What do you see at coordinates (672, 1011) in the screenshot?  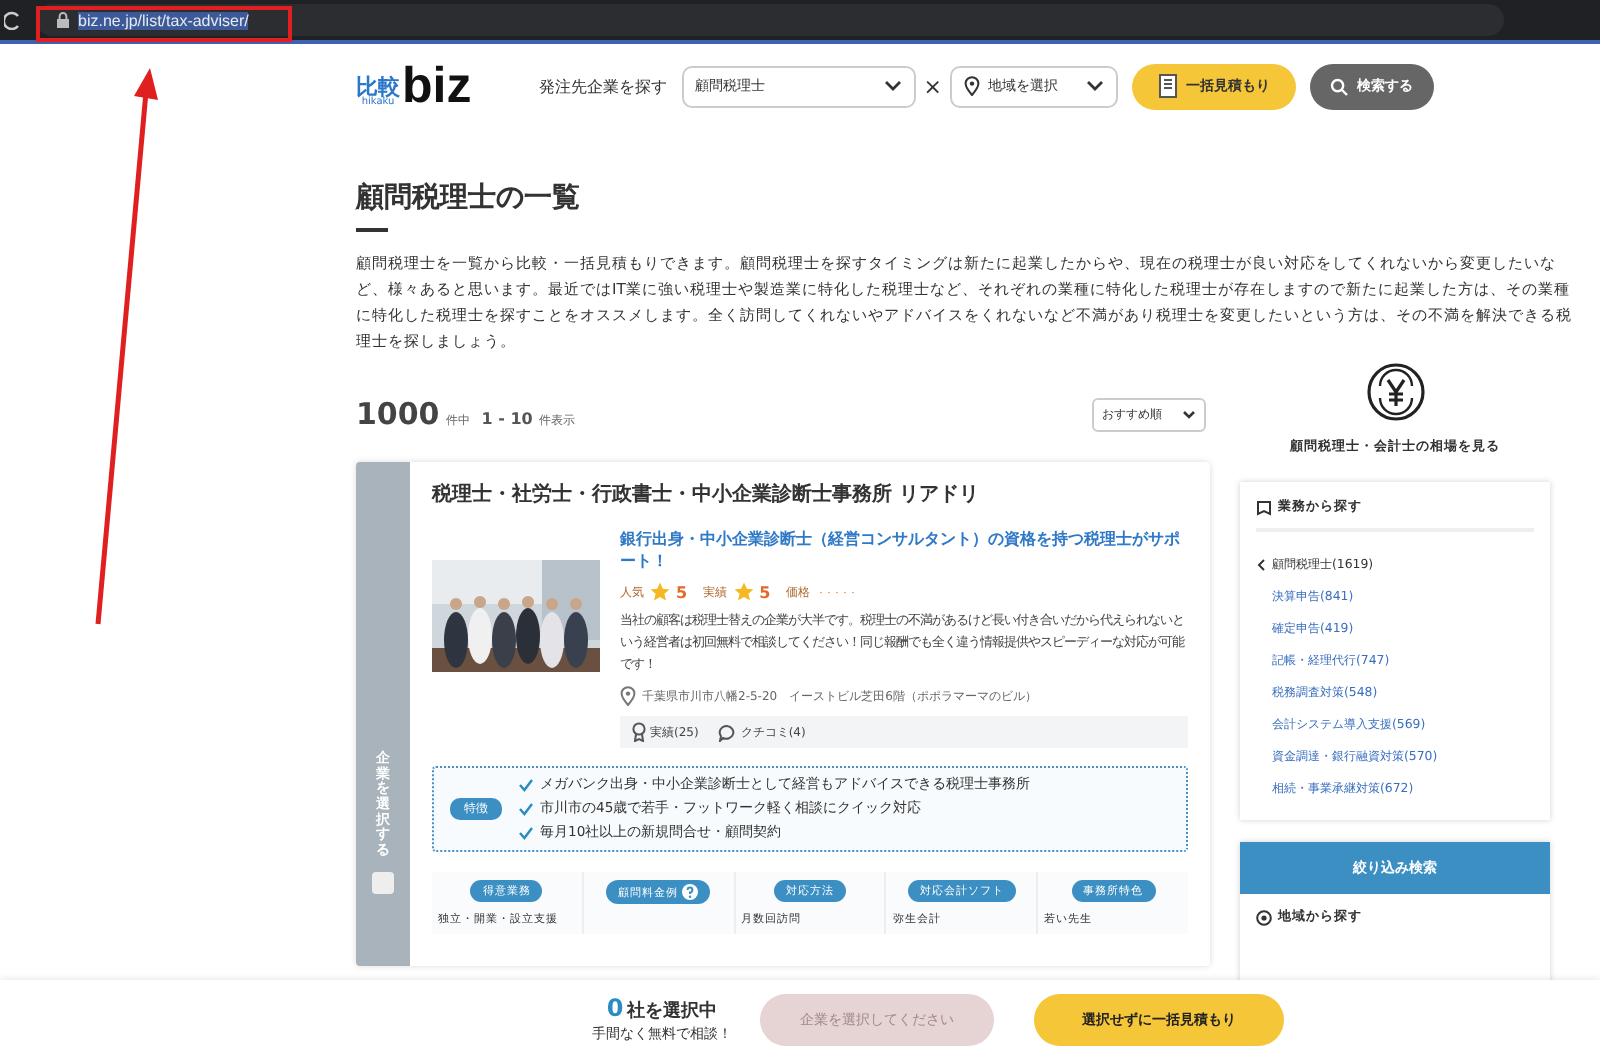 I see `selected-label: 社を選択中` at bounding box center [672, 1011].